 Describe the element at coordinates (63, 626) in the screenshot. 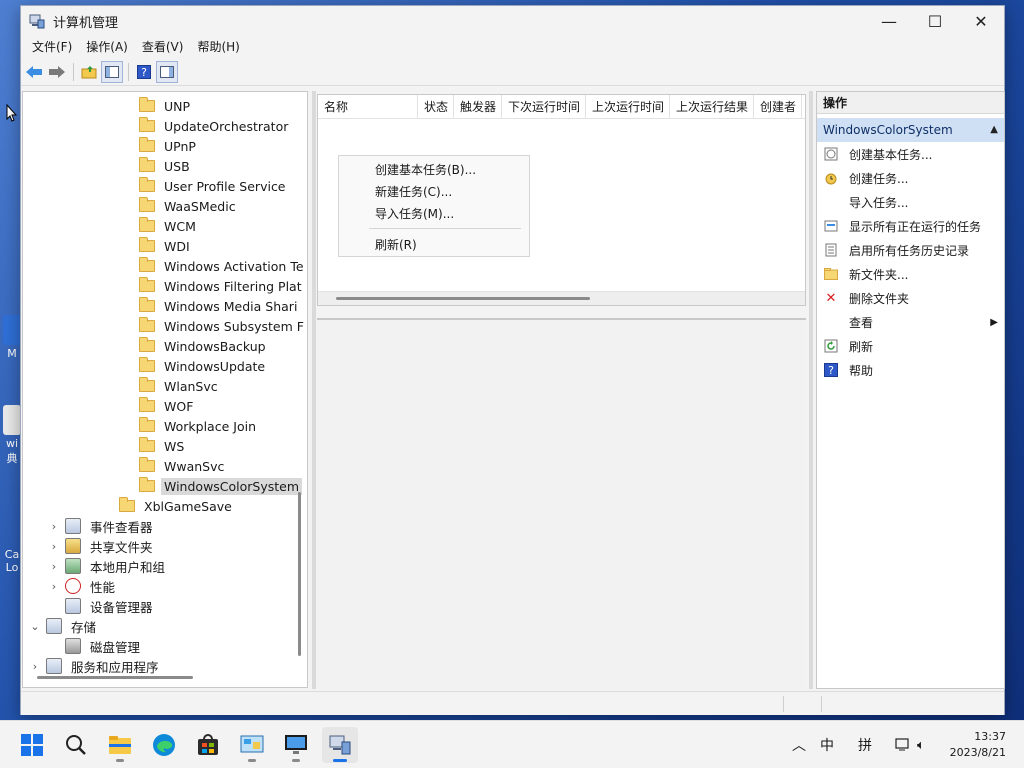

I see `tree-item-storage: ⌄ 存储` at that location.